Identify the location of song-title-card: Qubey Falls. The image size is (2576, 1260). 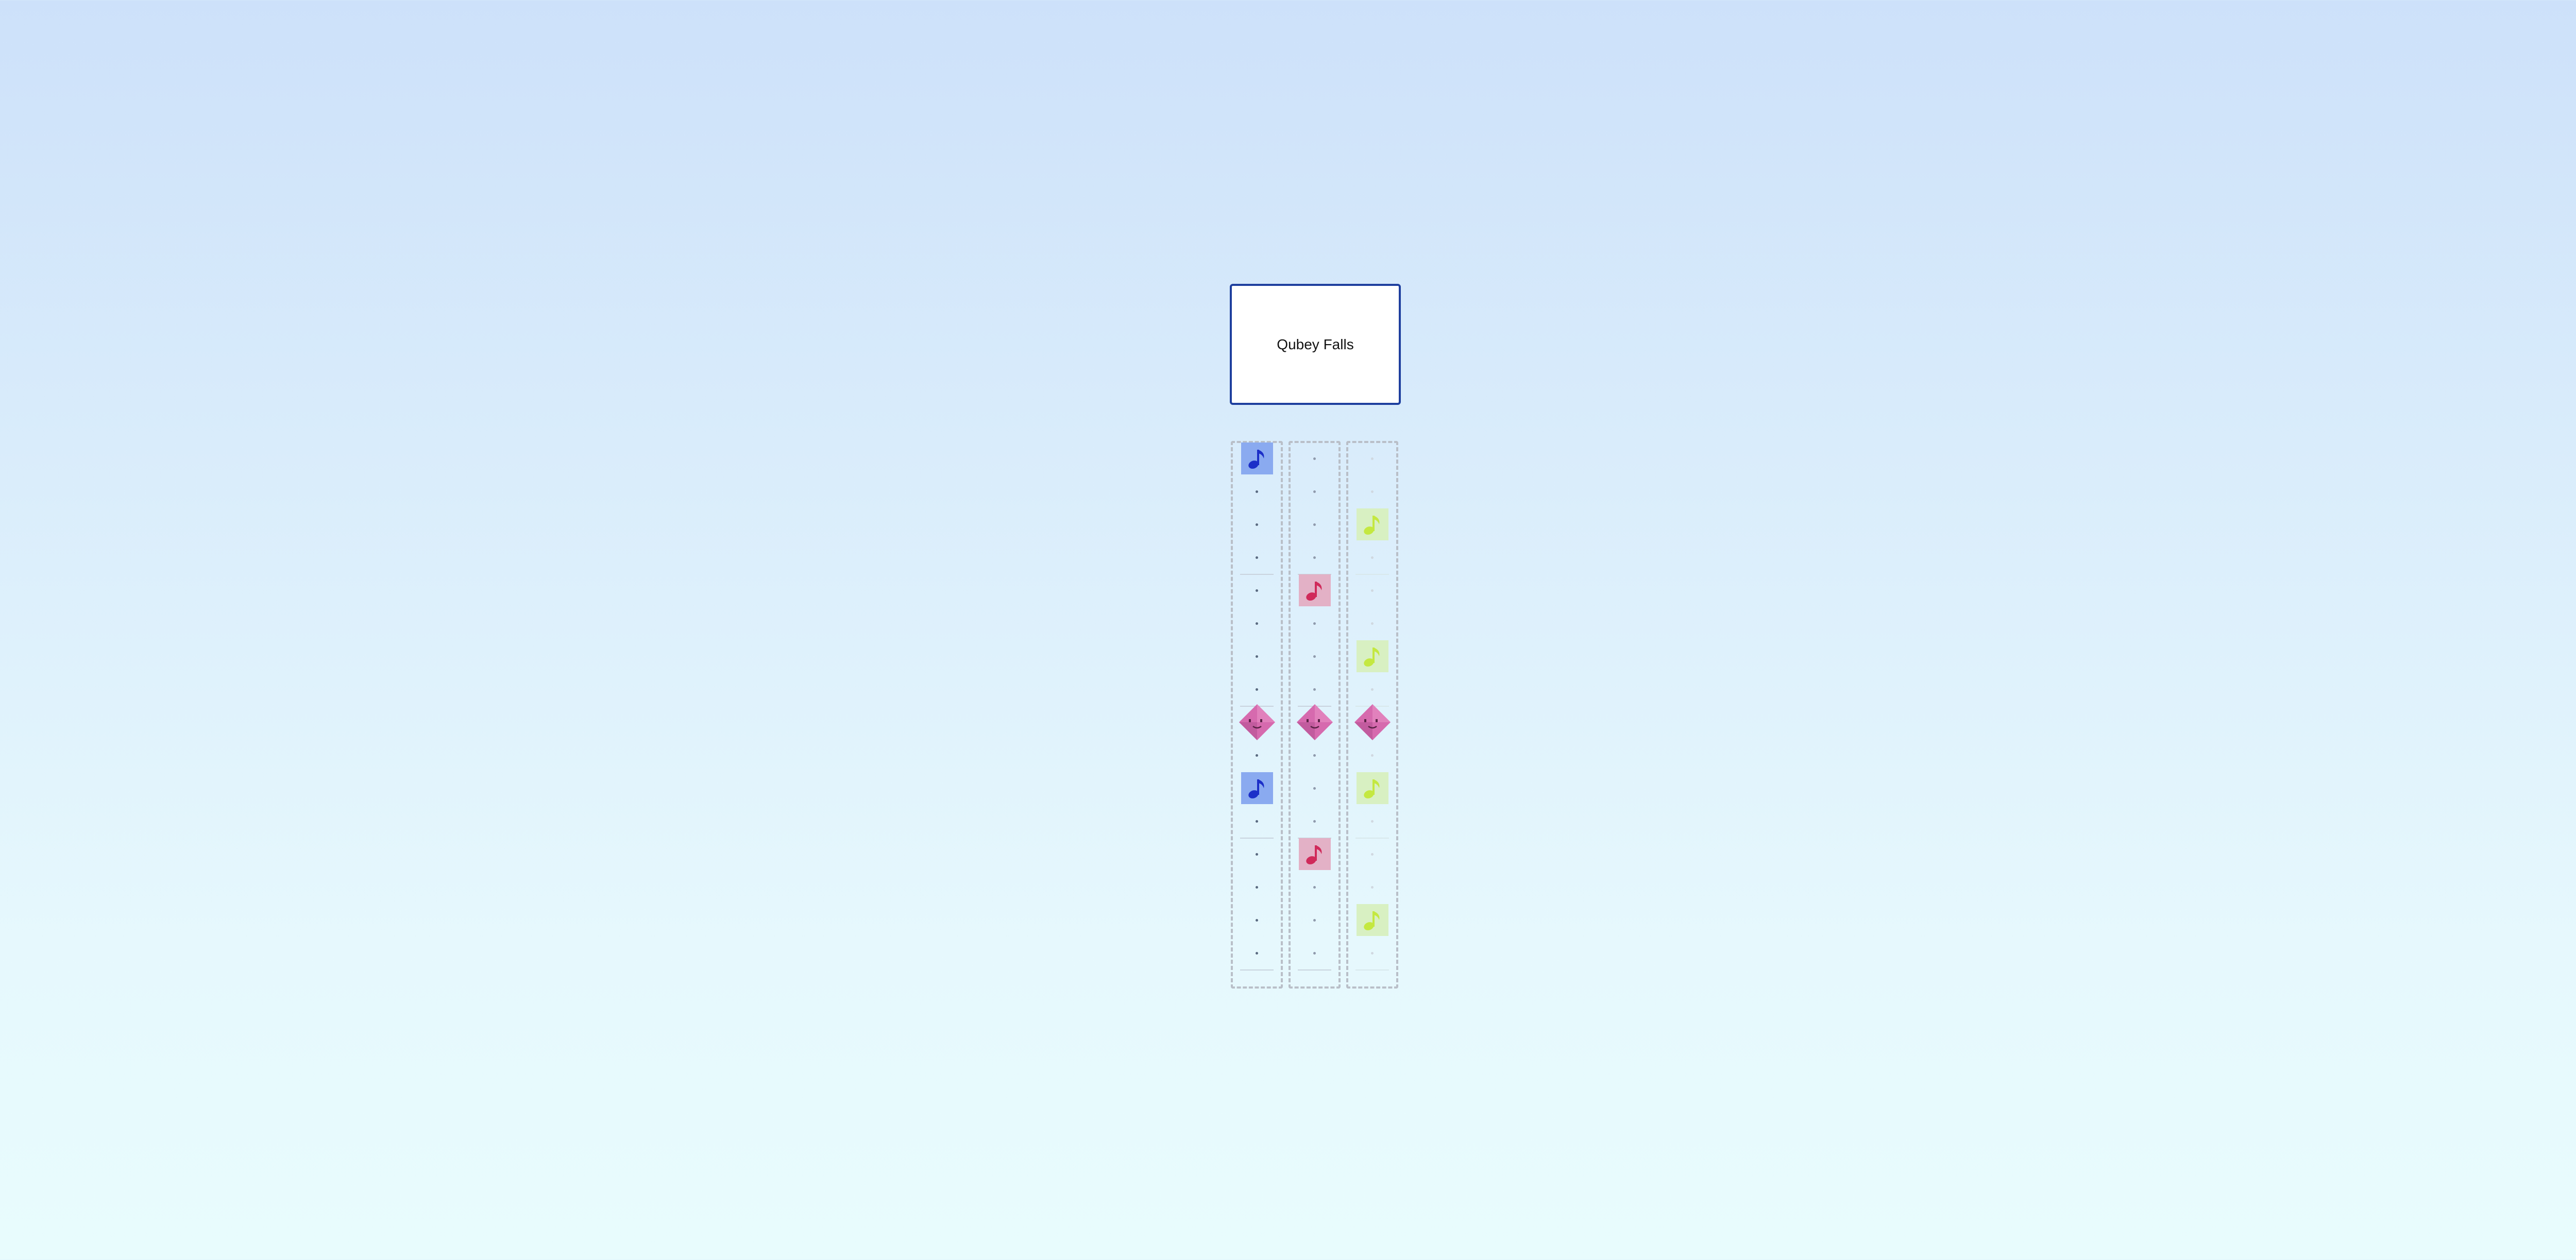
(1315, 344).